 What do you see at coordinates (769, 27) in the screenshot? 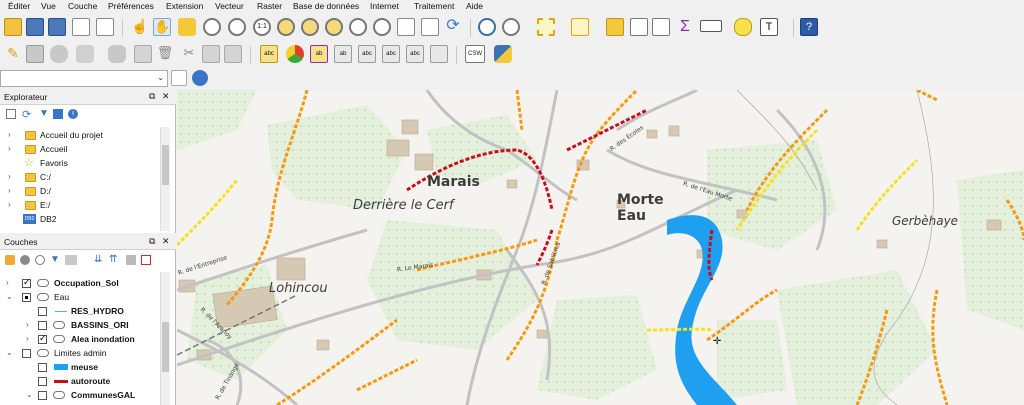
I see `text-annotation-icon: T` at bounding box center [769, 27].